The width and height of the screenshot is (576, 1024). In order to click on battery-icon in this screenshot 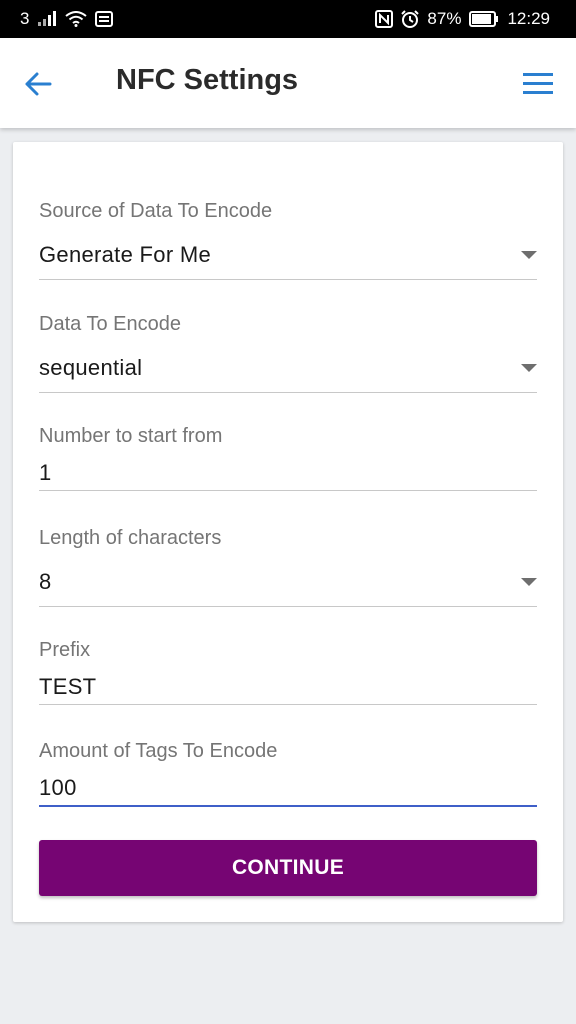, I will do `click(484, 19)`.